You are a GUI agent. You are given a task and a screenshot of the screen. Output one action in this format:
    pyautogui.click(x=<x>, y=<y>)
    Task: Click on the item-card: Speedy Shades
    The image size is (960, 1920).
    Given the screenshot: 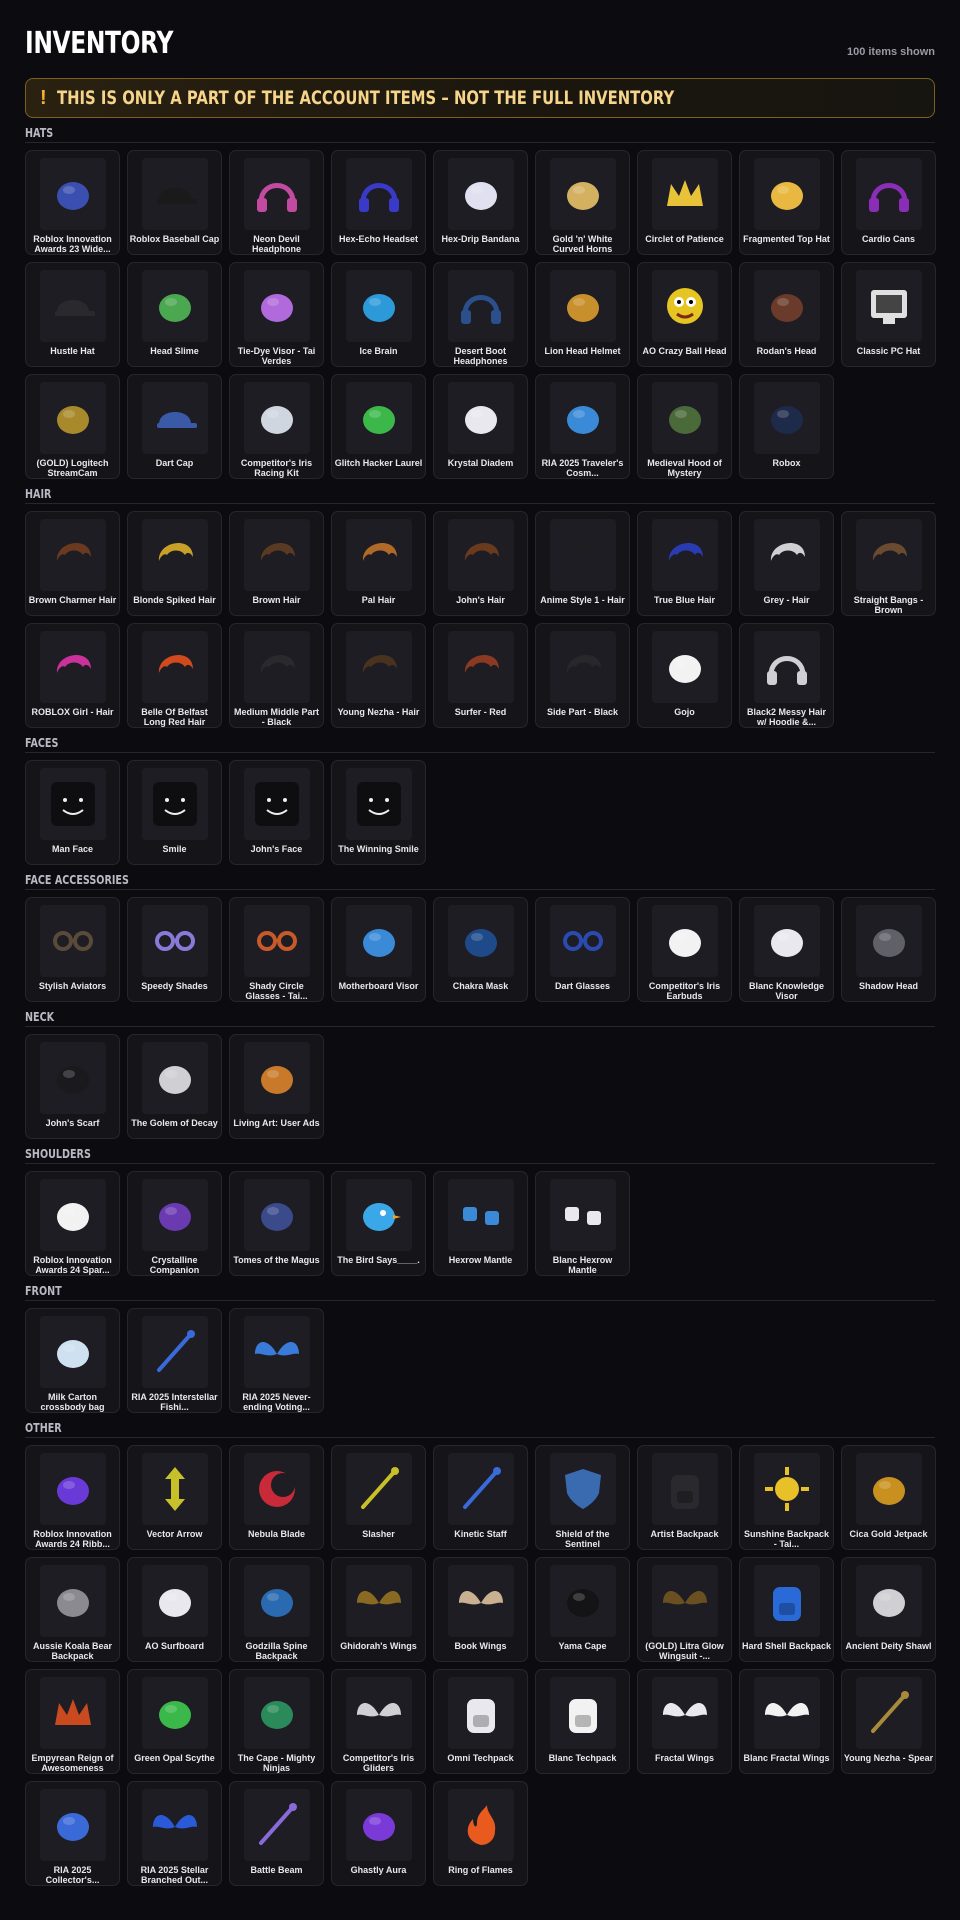 What is the action you would take?
    pyautogui.click(x=174, y=949)
    